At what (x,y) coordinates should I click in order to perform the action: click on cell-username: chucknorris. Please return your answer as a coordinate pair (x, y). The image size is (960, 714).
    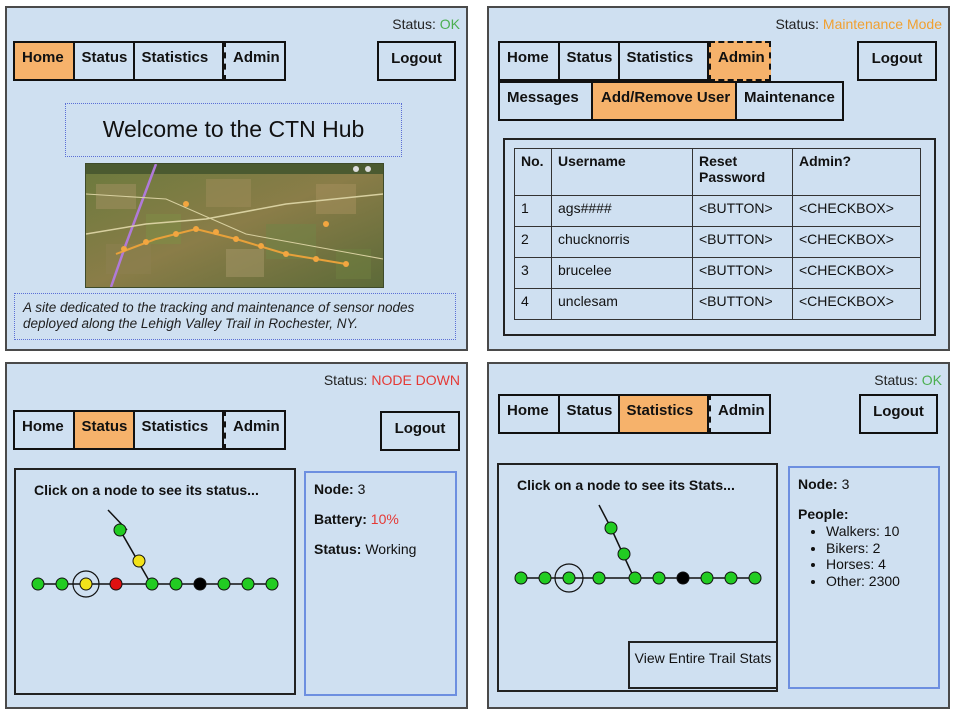
    Looking at the image, I should click on (622, 242).